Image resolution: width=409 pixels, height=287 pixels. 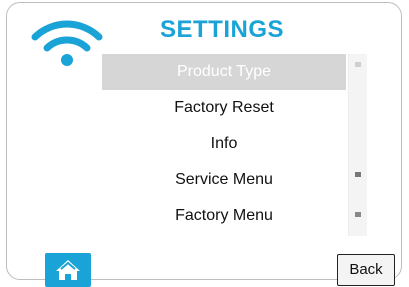 What do you see at coordinates (358, 174) in the screenshot?
I see `scrollbar-thumb` at bounding box center [358, 174].